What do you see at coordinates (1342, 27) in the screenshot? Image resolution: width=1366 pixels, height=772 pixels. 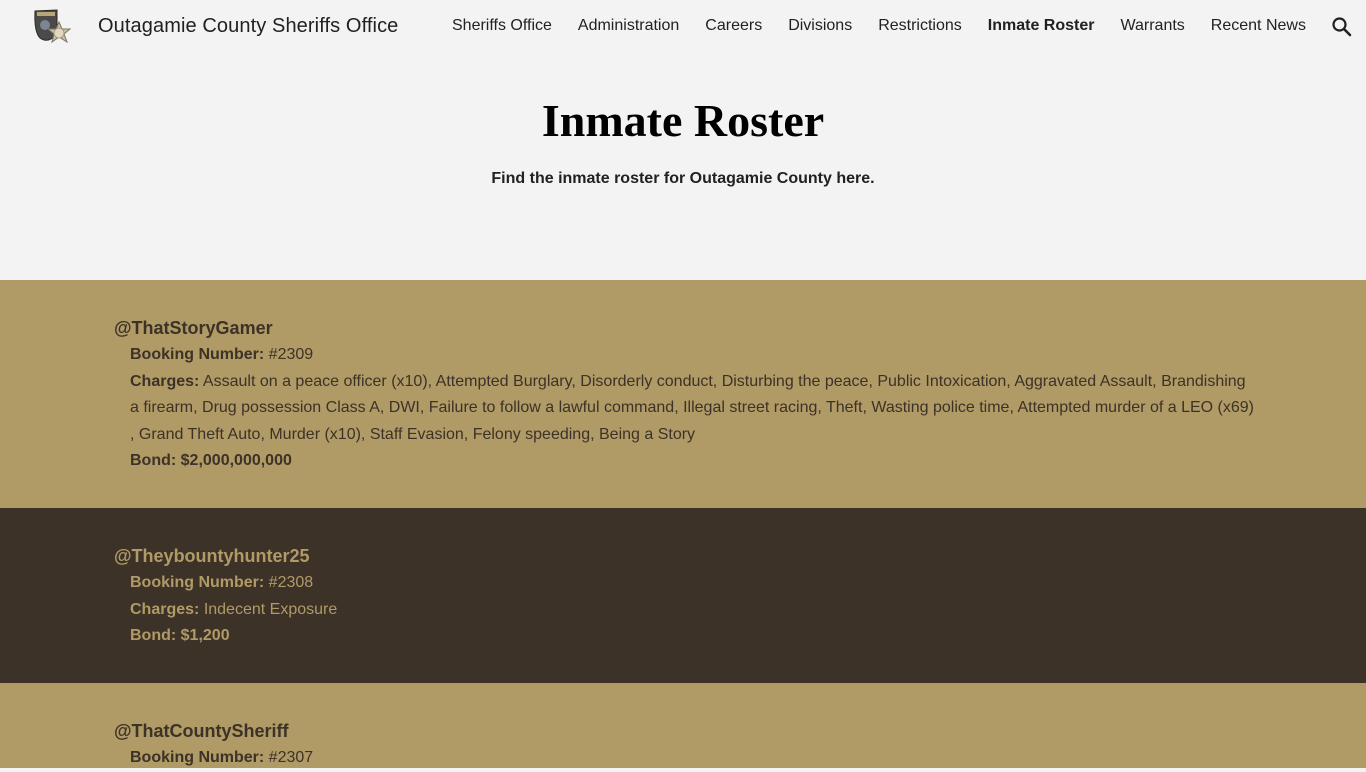 I see `search-icon` at bounding box center [1342, 27].